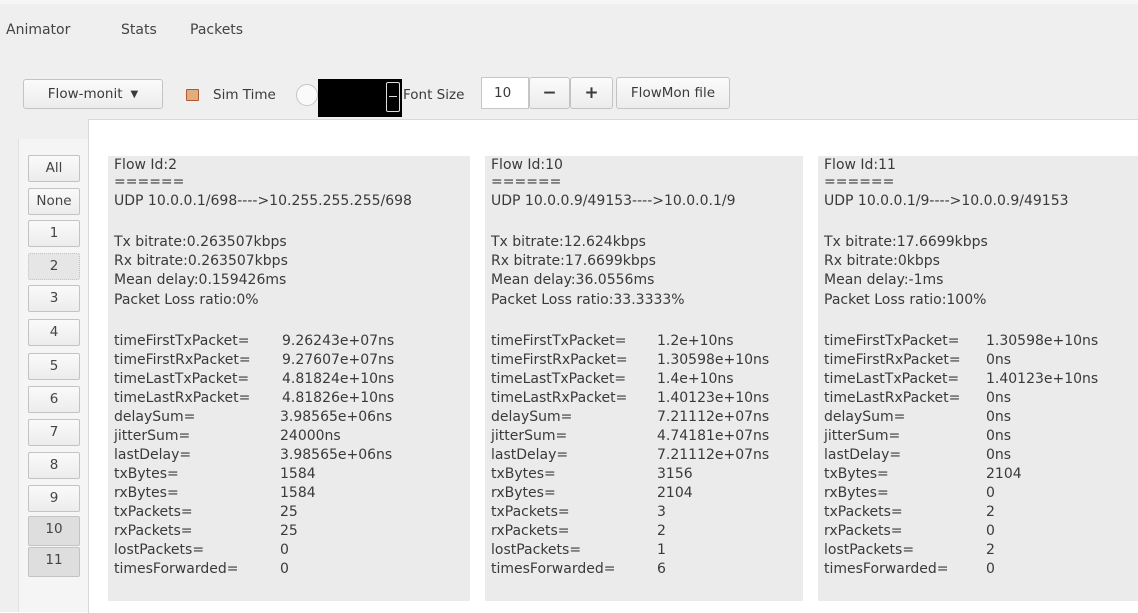 This screenshot has height=613, width=1138. What do you see at coordinates (946, 201) in the screenshot?
I see `flow-route: UDP 10.0.0.1/9---->10.0.0.9/49153` at bounding box center [946, 201].